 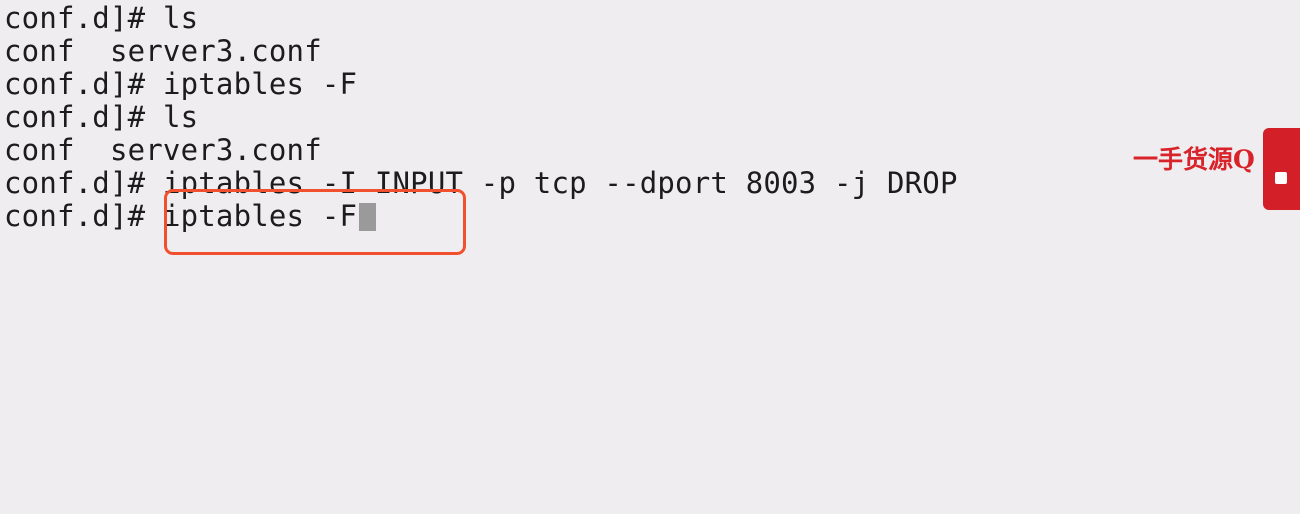 What do you see at coordinates (1281, 169) in the screenshot?
I see `watermark-badge` at bounding box center [1281, 169].